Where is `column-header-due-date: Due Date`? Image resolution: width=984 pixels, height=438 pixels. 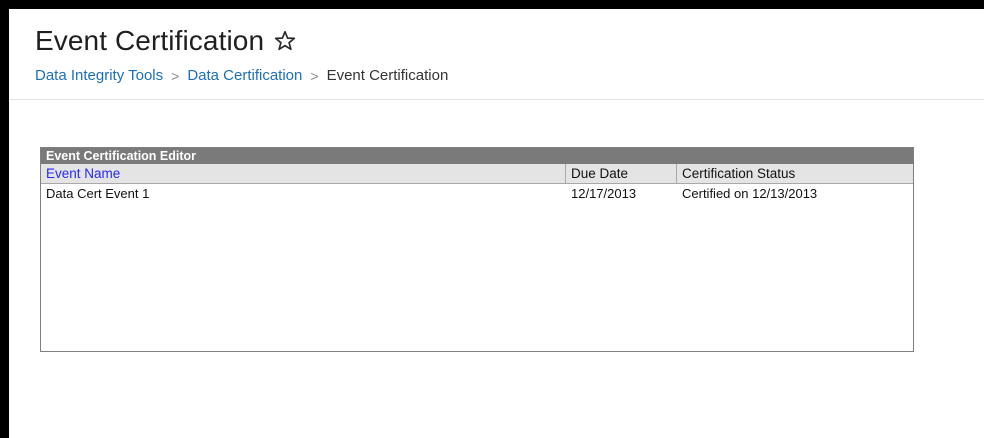 column-header-due-date: Due Date is located at coordinates (620, 173).